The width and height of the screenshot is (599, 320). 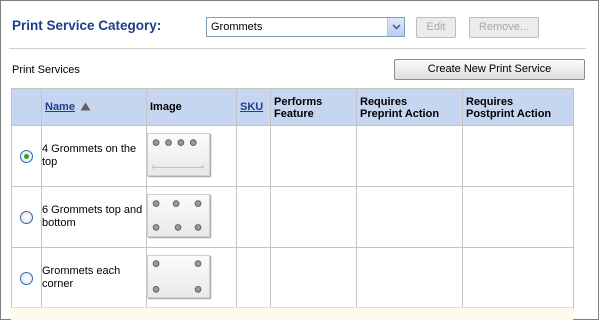 I want to click on performs-feature-column-header: Performs Feature, so click(x=313, y=107).